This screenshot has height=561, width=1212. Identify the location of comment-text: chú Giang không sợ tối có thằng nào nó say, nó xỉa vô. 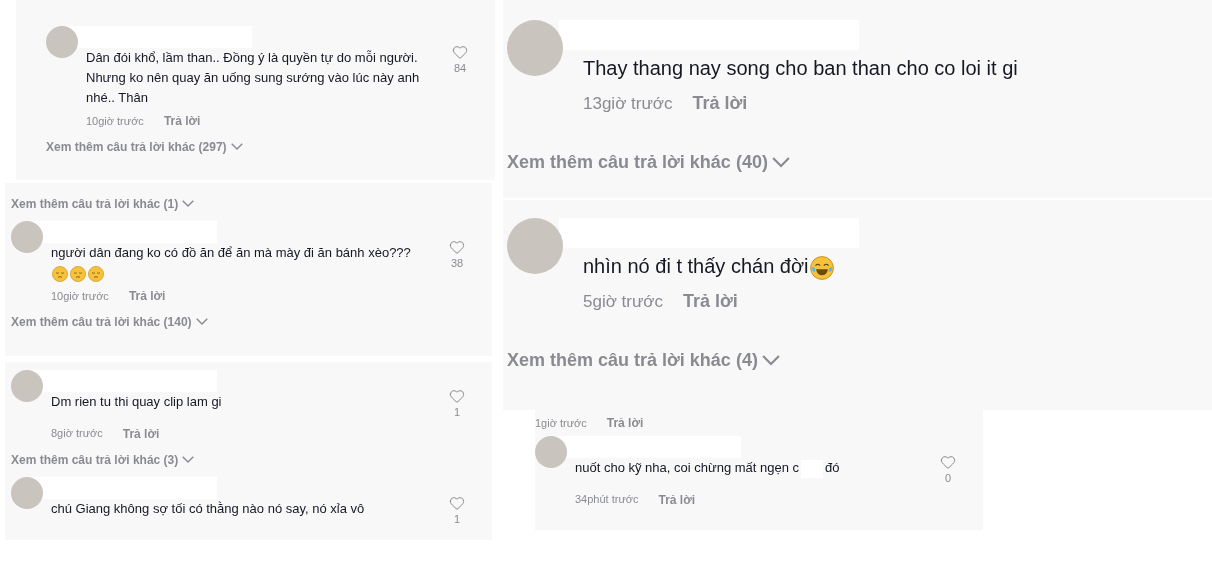
(208, 508).